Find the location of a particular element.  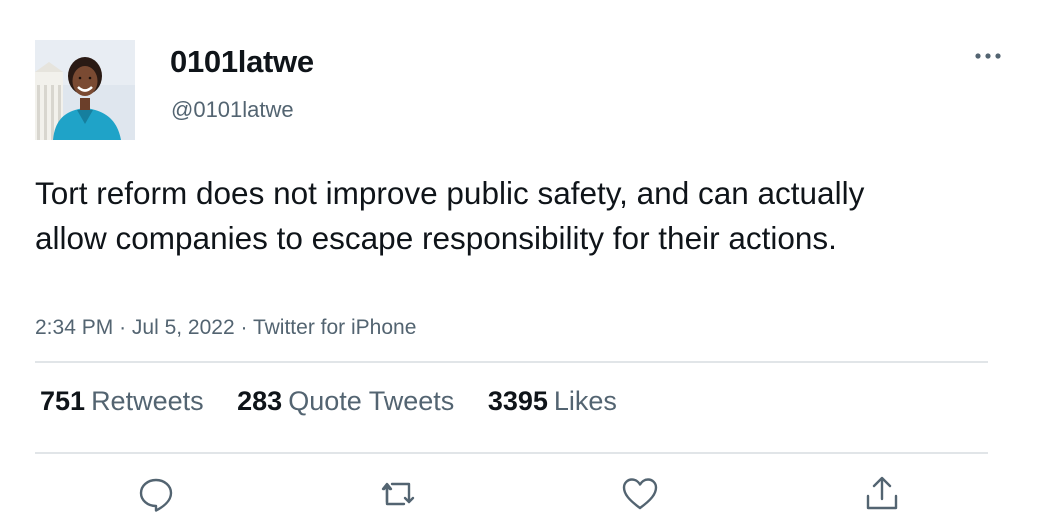

likes-stat: 3395 Likes is located at coordinates (552, 401).